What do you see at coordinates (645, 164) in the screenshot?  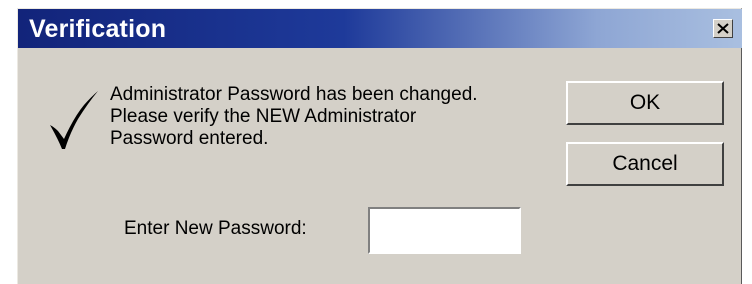 I see `cancel-button: Cancel` at bounding box center [645, 164].